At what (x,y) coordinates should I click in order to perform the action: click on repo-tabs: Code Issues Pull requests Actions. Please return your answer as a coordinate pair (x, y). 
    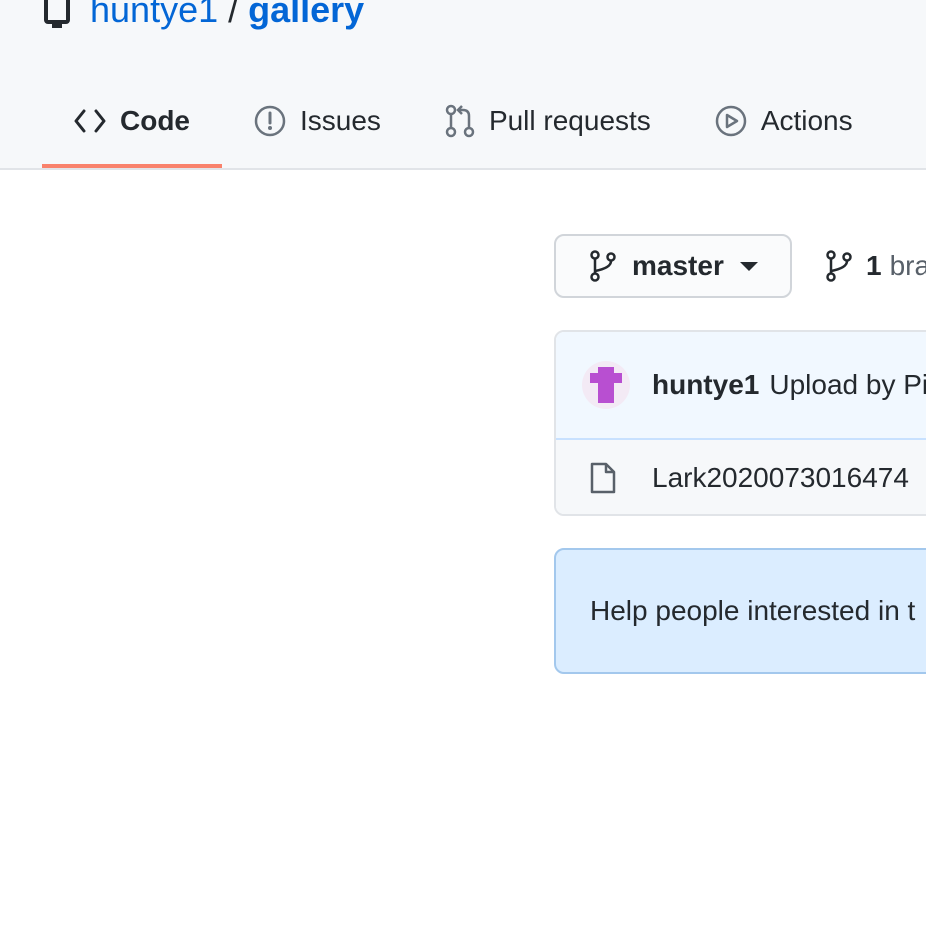
    Looking at the image, I should click on (463, 130).